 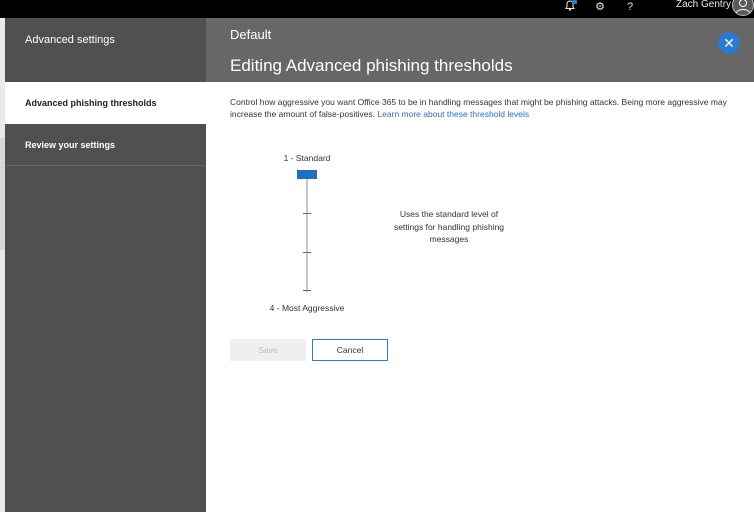 What do you see at coordinates (600, 9) in the screenshot?
I see `gear-icon: ⚙` at bounding box center [600, 9].